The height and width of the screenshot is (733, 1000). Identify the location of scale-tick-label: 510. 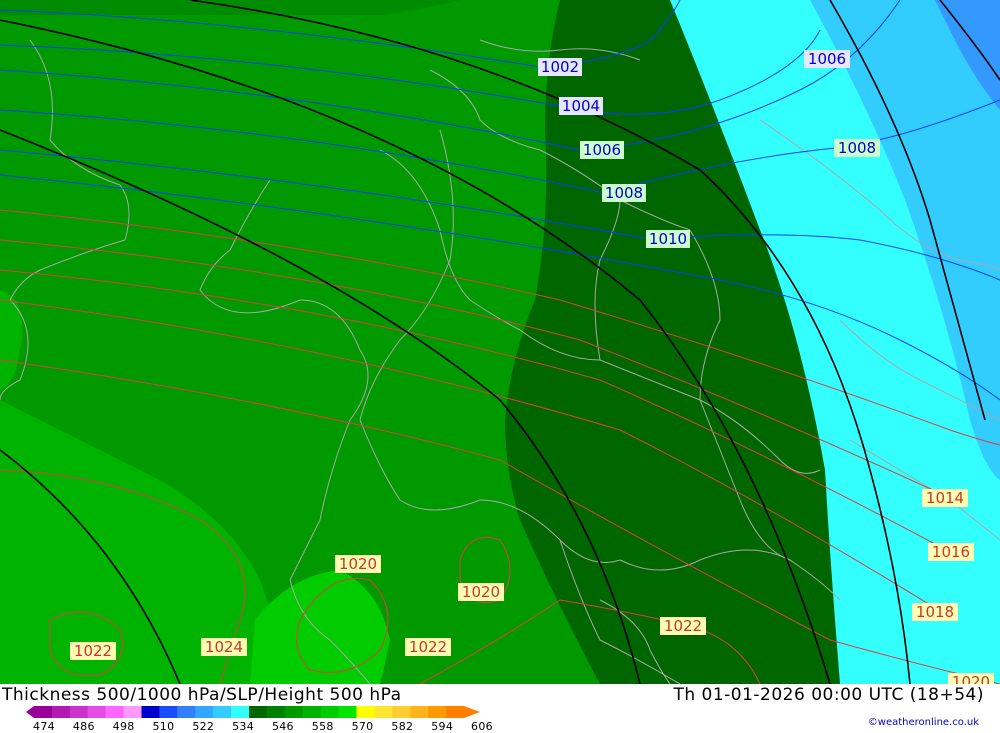
(163, 726).